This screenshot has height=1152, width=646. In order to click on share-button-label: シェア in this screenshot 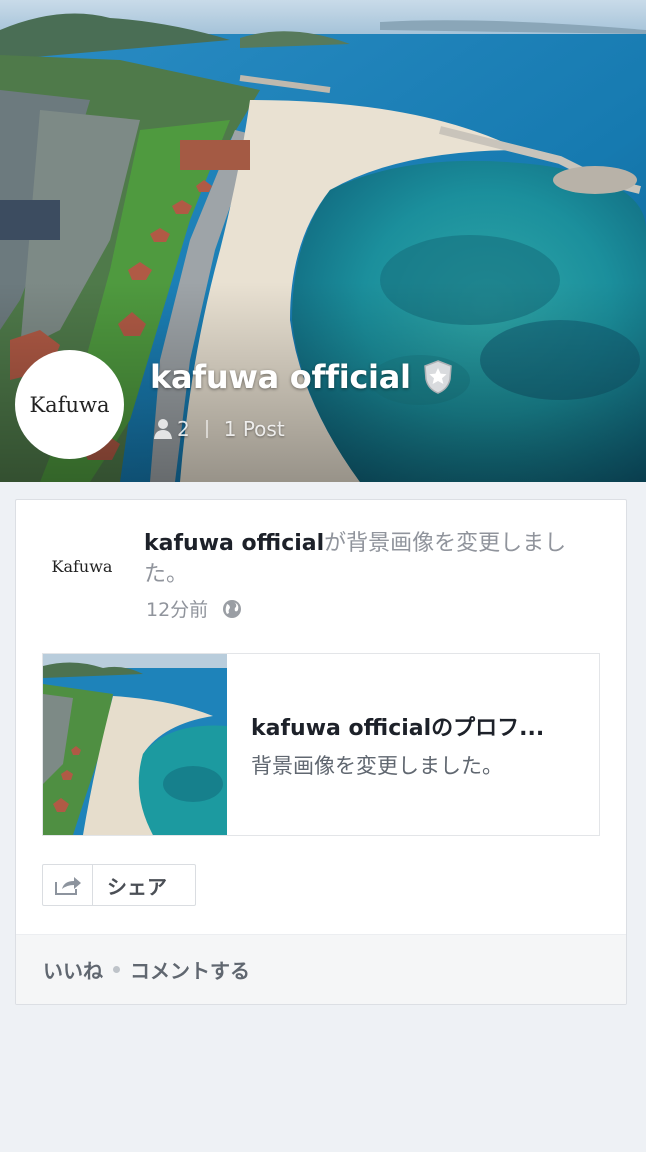, I will do `click(137, 886)`.